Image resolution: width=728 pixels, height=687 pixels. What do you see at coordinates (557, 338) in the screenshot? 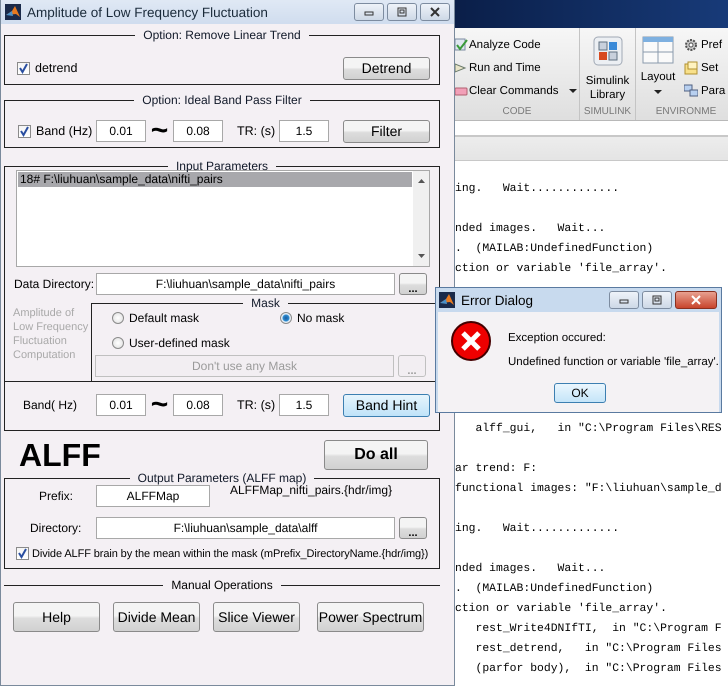
I see `error-message: Exception occured:` at bounding box center [557, 338].